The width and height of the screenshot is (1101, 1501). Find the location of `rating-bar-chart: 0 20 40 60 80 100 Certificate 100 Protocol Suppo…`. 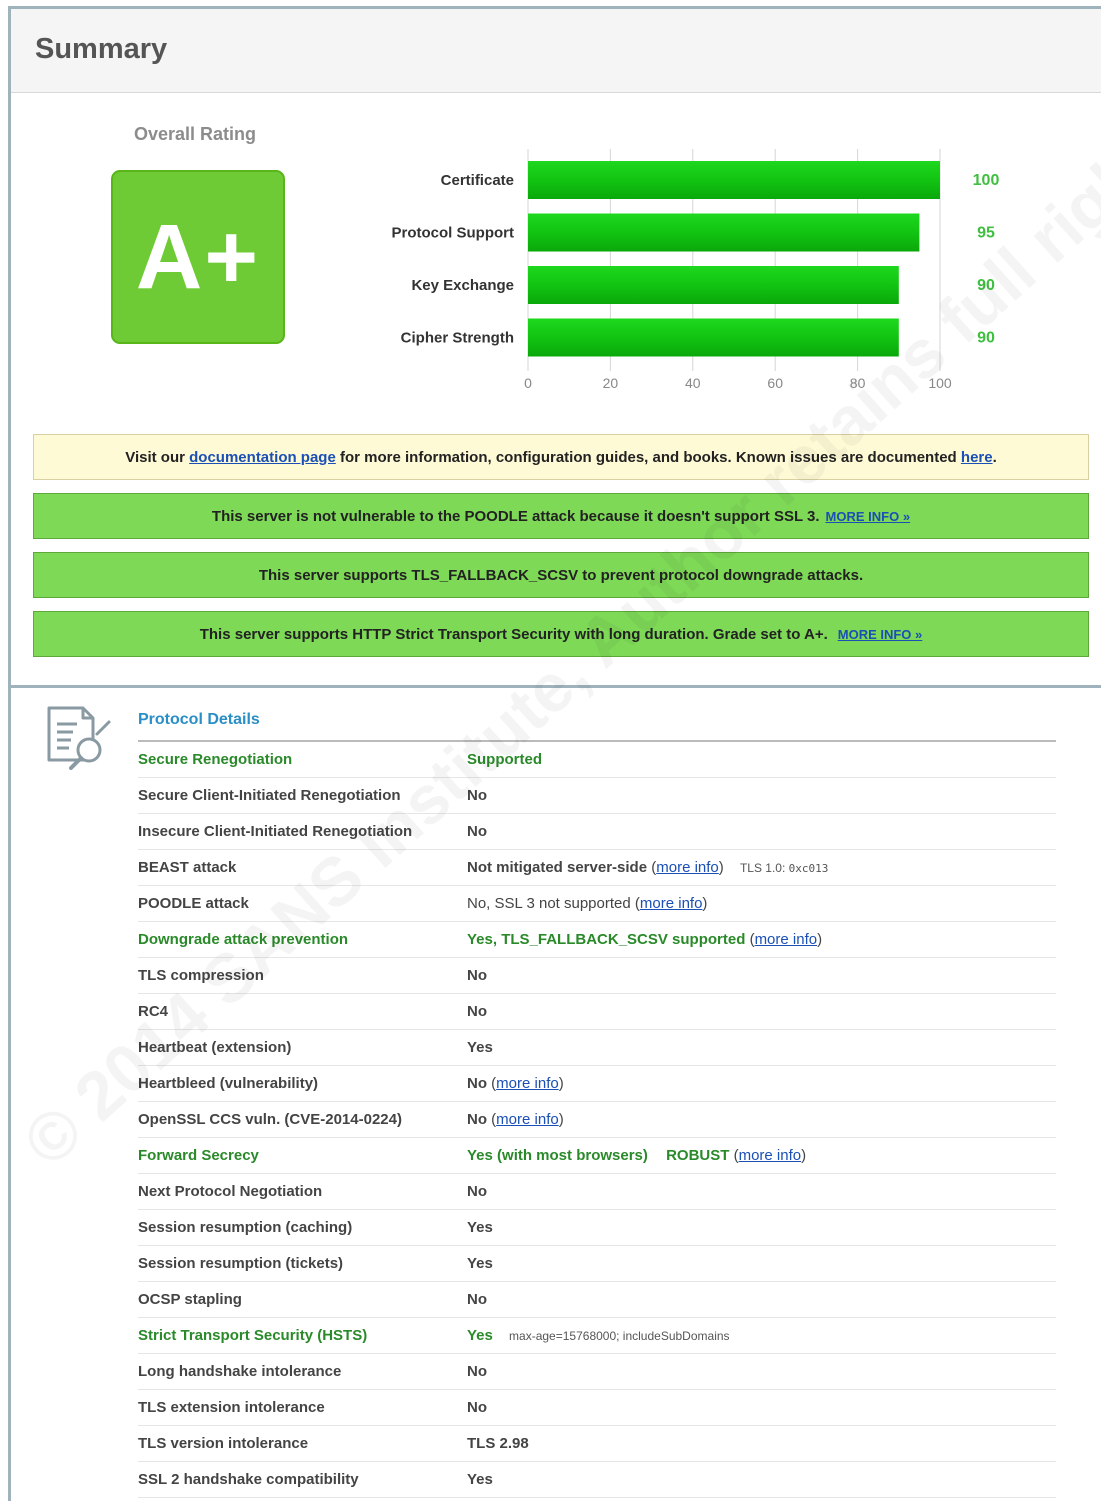

rating-bar-chart: 0 20 40 60 80 100 Certificate 100 Protocol Suppo… is located at coordinates (696, 270).